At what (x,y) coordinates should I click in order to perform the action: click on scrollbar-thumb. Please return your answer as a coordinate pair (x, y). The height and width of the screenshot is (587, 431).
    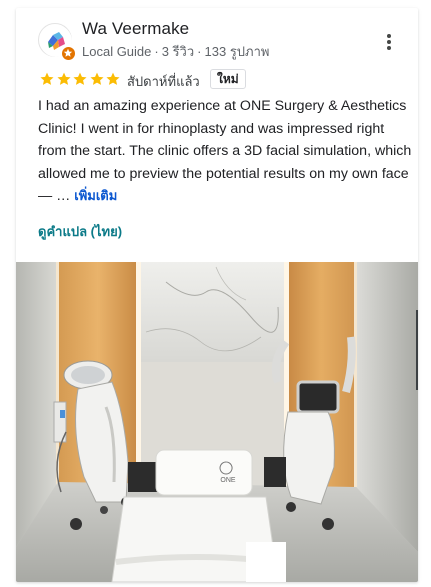
    Looking at the image, I should click on (417, 350).